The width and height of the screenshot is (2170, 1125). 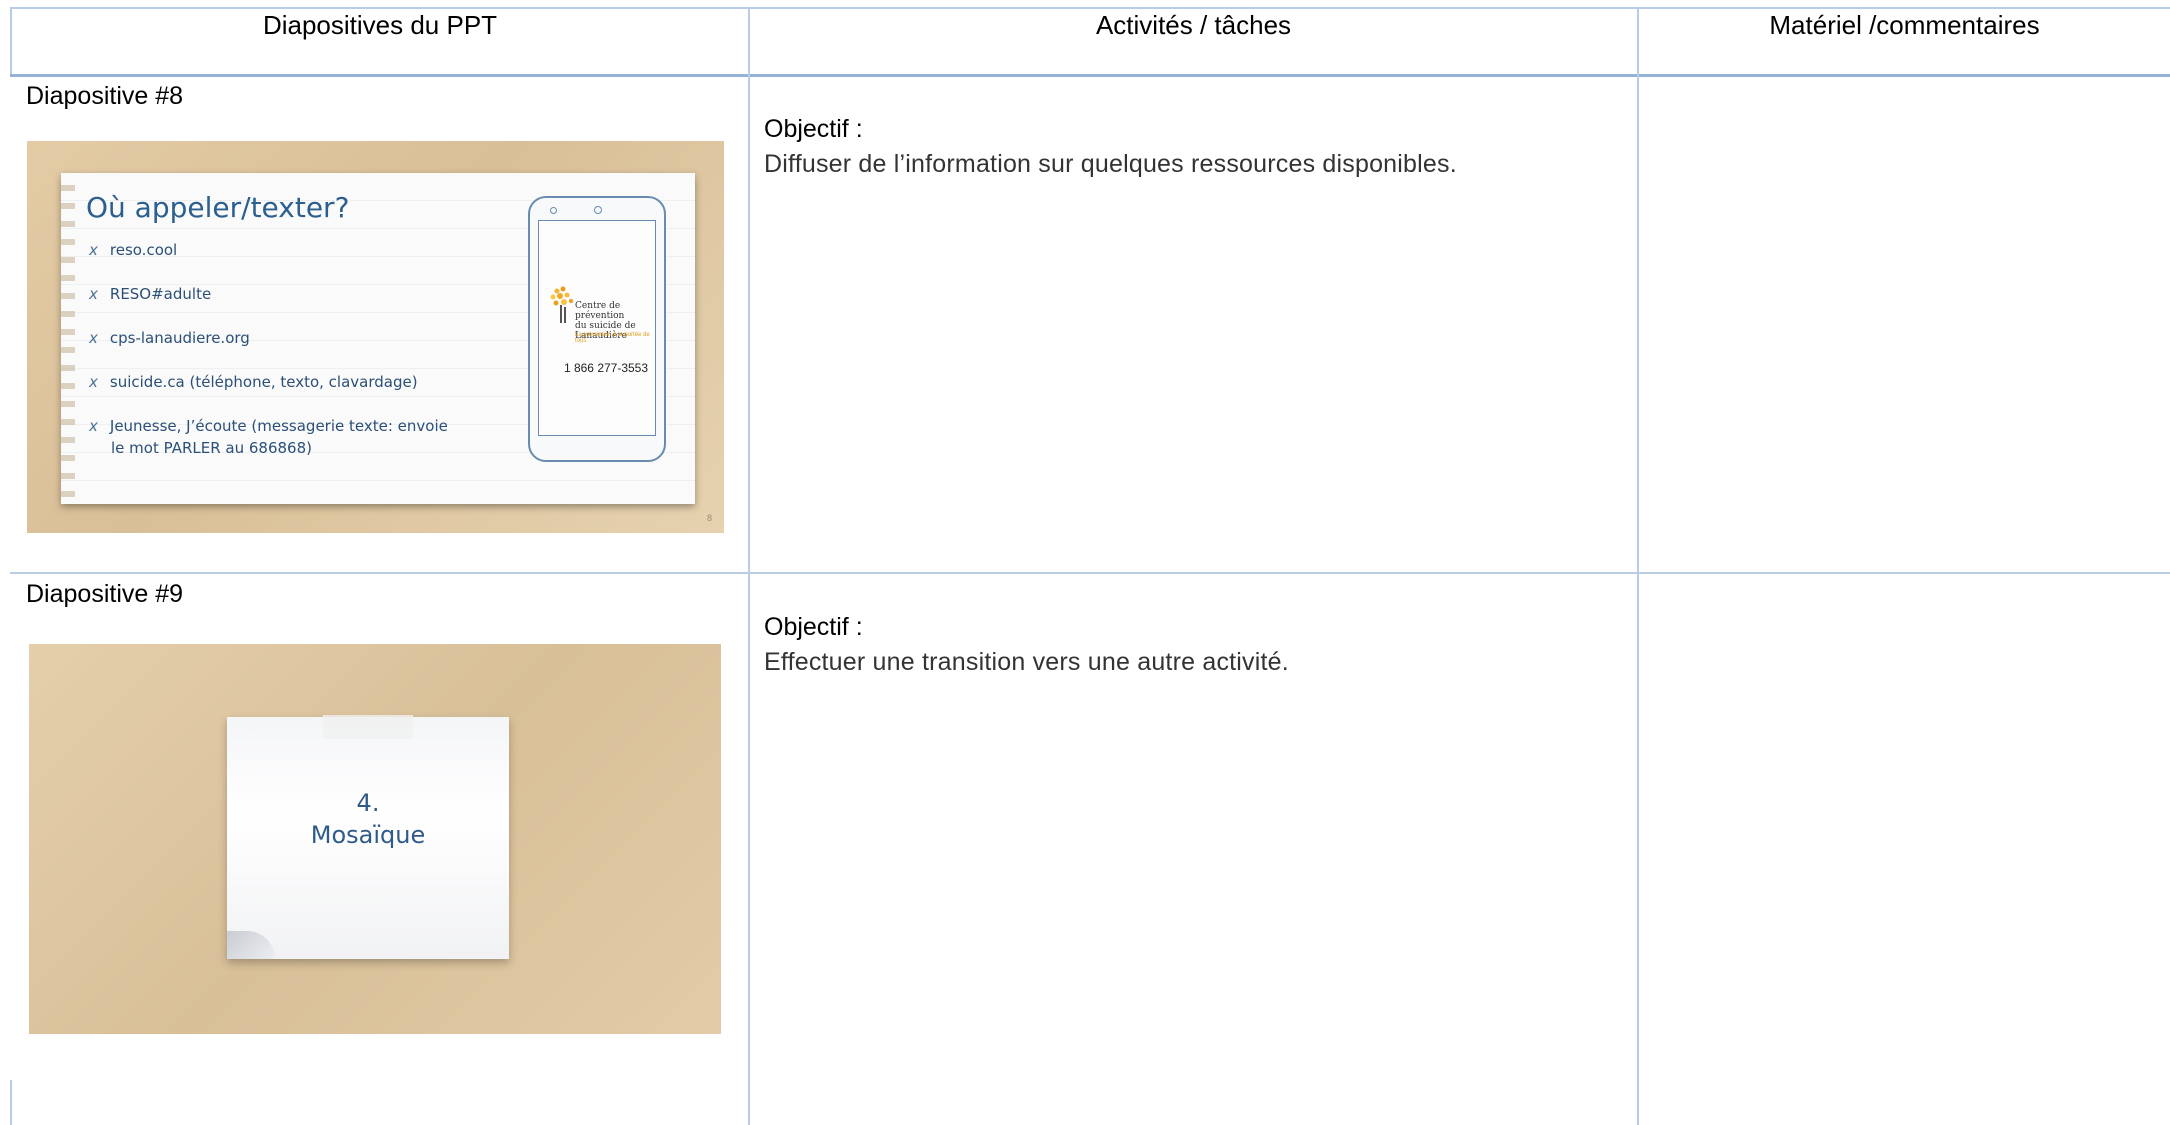 What do you see at coordinates (105, 96) in the screenshot?
I see `slide-label-8: Diapositive #8` at bounding box center [105, 96].